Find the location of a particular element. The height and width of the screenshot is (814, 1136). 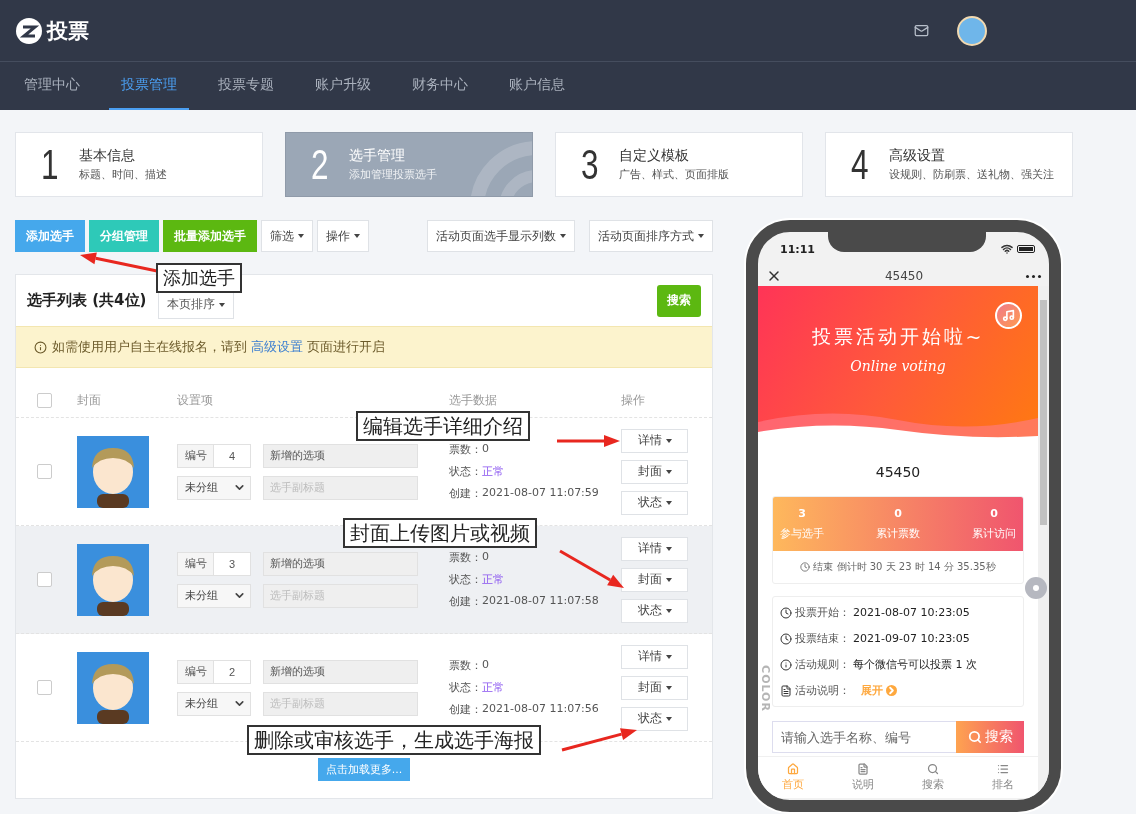

status-time: 11:11 is located at coordinates (797, 249).